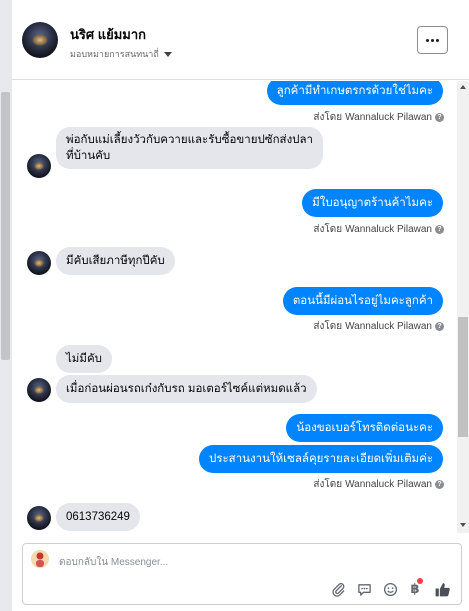 Image resolution: width=469 pixels, height=611 pixels. I want to click on person-icon, so click(40, 559).